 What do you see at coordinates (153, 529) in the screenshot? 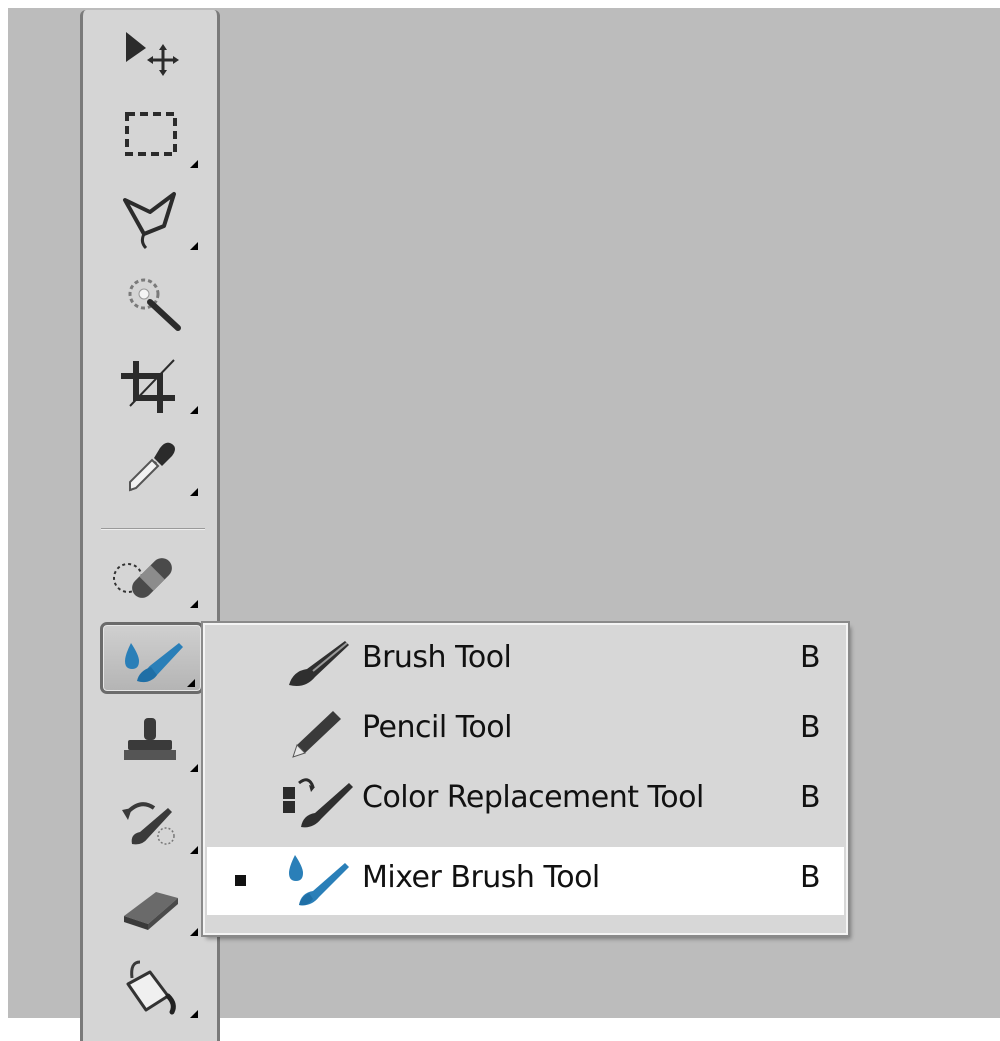
I see `toolbar-divider` at bounding box center [153, 529].